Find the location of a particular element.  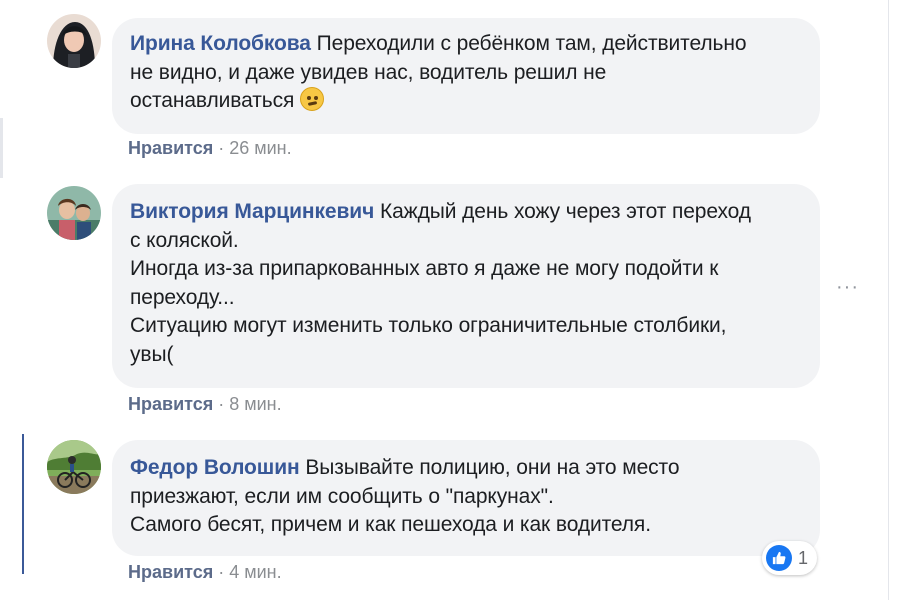

comment-text: останавливаться is located at coordinates (212, 100).